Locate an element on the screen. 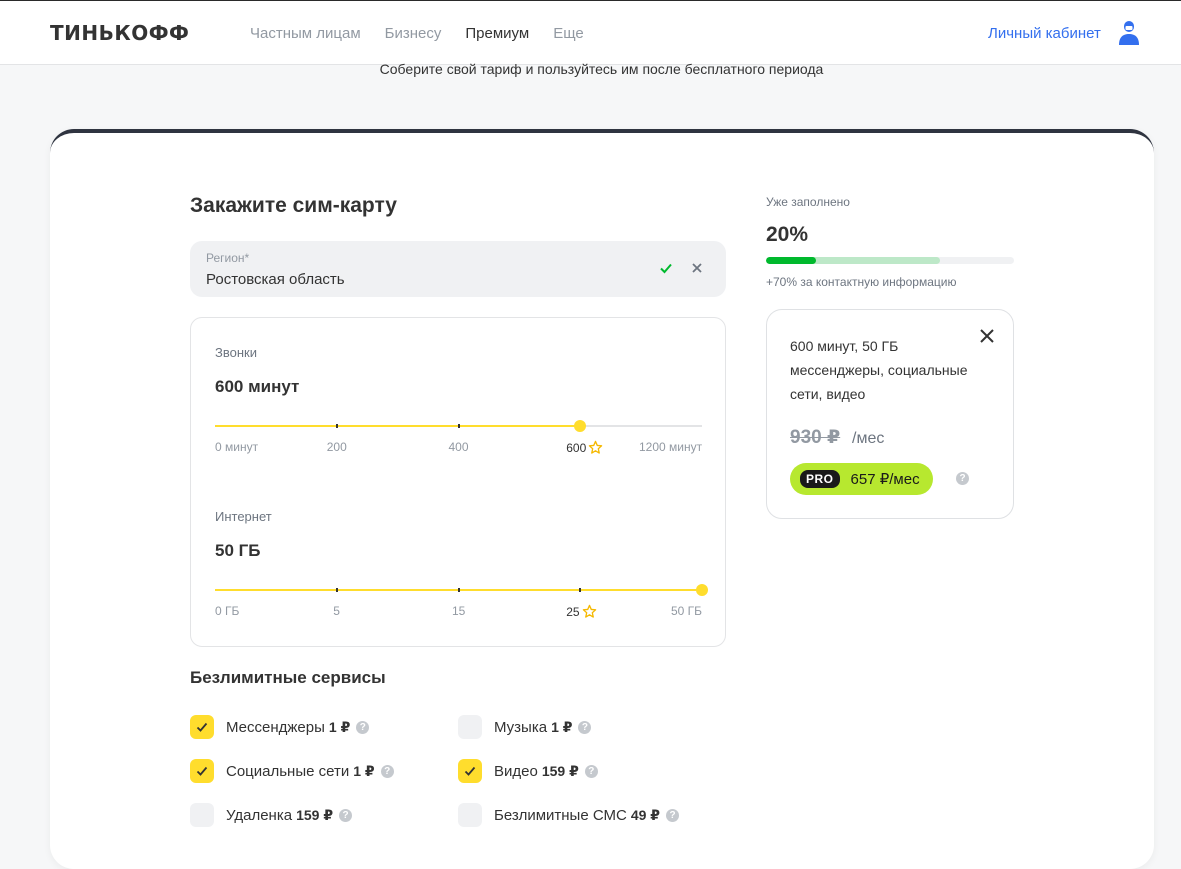 The image size is (1181, 869). progress-bar is located at coordinates (890, 260).